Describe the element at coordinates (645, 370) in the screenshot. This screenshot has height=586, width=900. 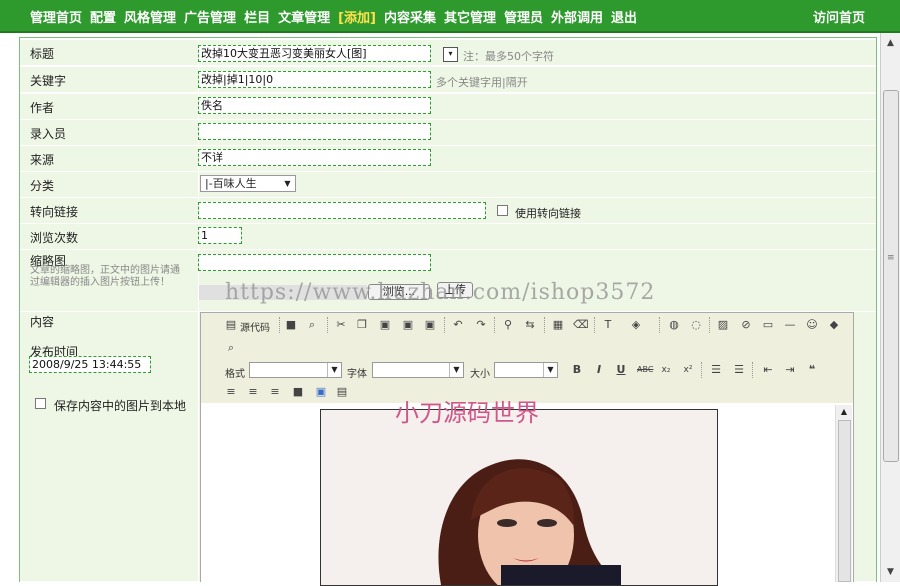
I see `strikethrough-icon: ABC` at that location.